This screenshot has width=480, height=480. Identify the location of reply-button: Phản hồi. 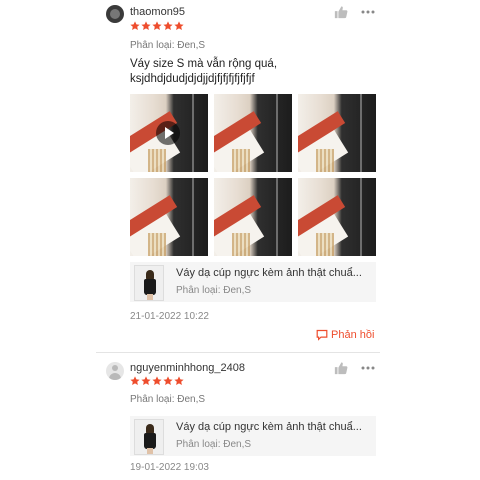
(345, 335).